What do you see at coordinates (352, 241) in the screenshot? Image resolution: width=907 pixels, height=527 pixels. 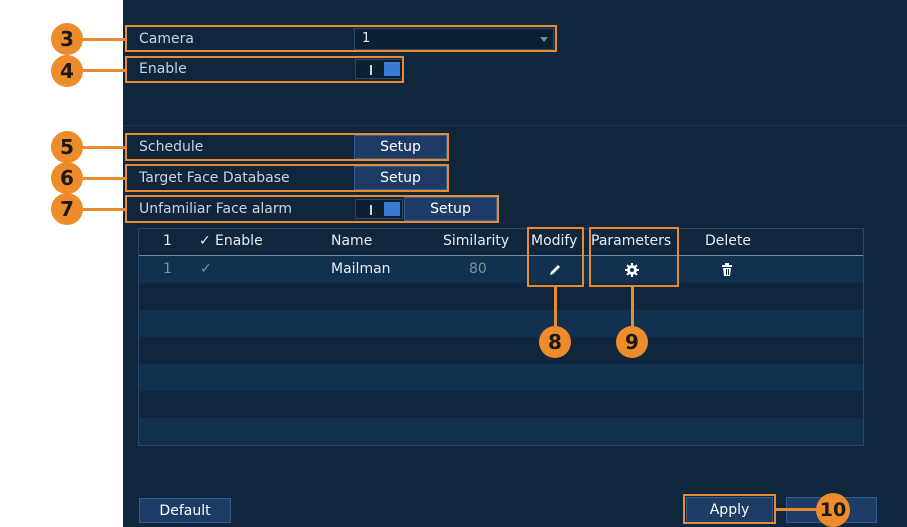 I see `header-name: Name` at bounding box center [352, 241].